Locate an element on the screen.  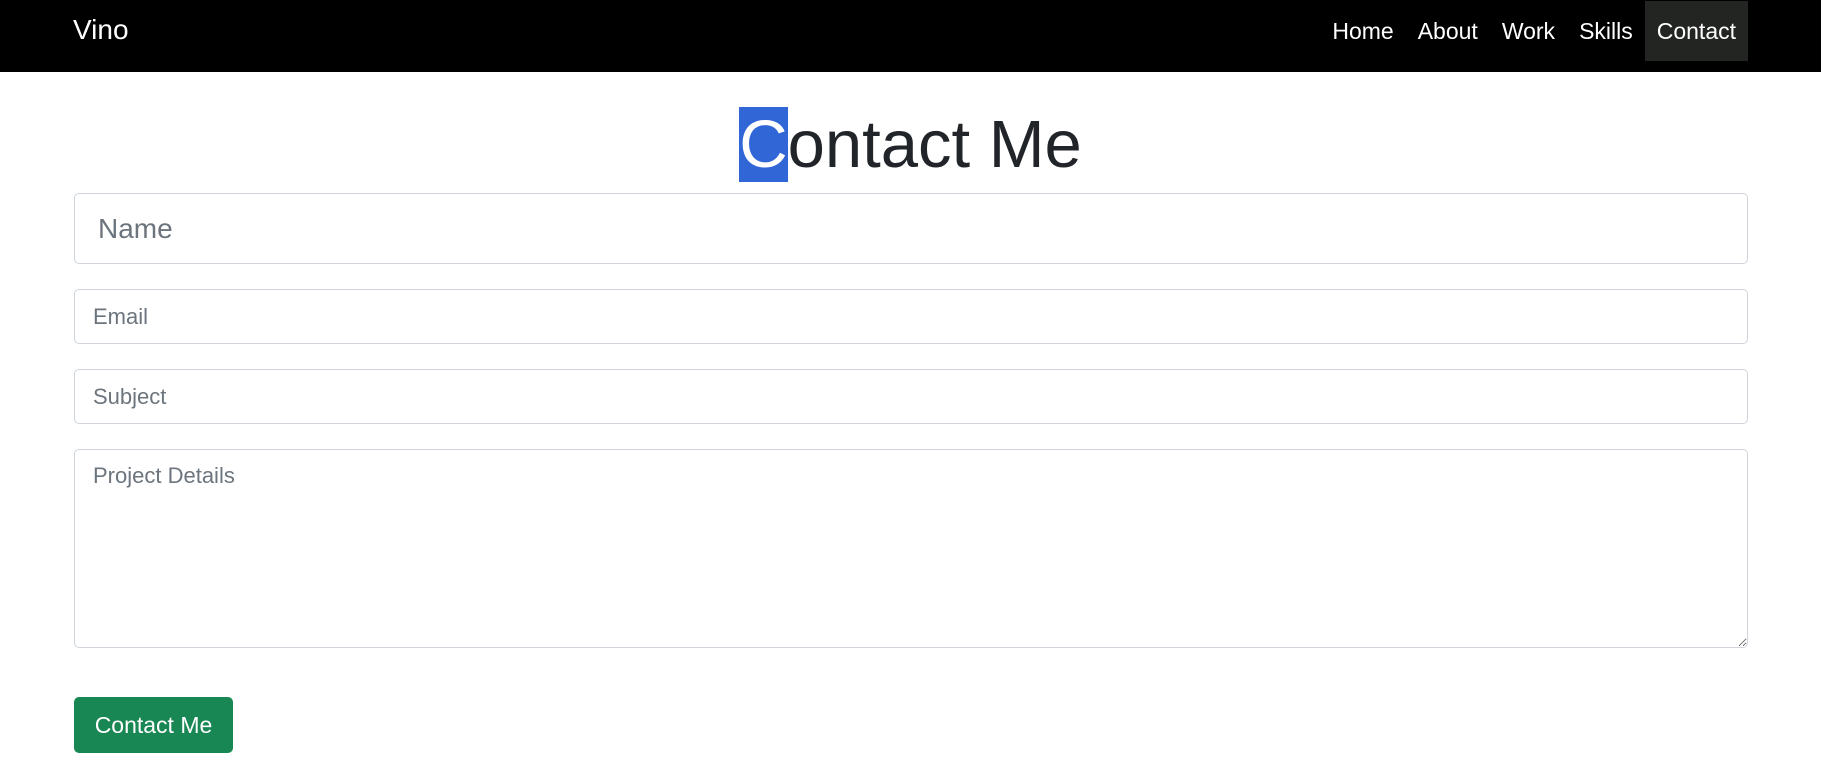
subject-input is located at coordinates (911, 396).